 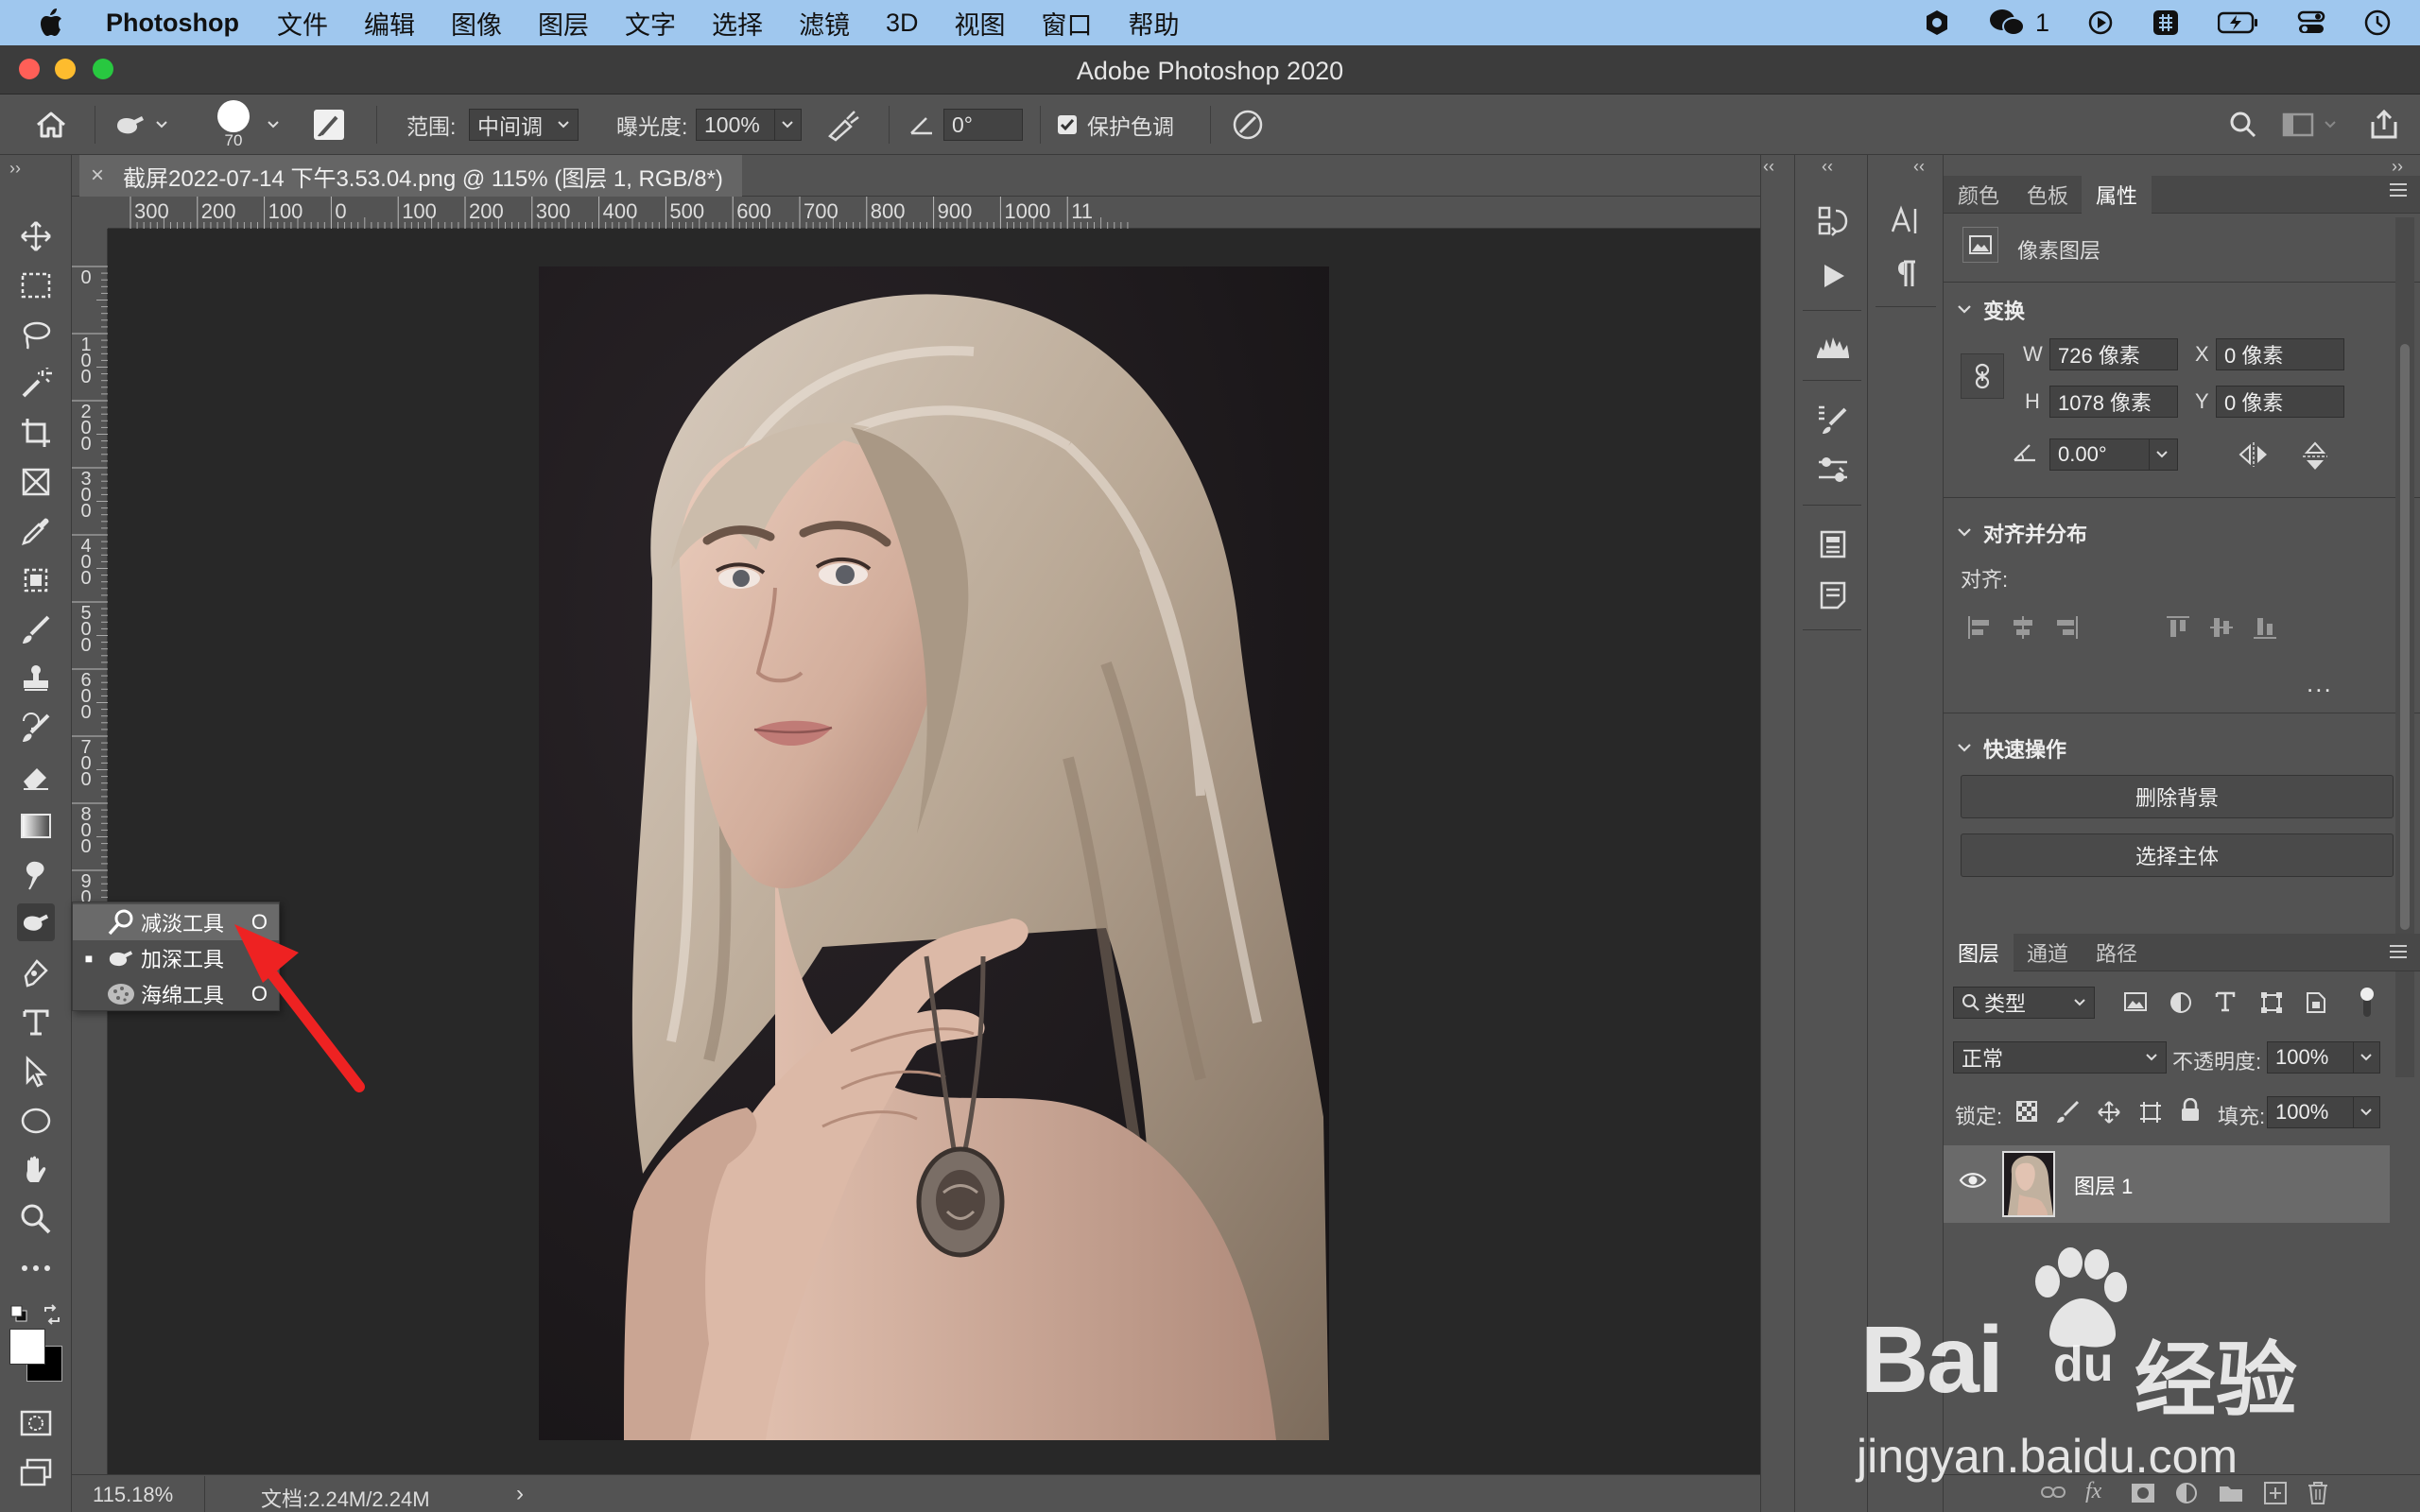 I want to click on gradient-tool-icon, so click(x=36, y=826).